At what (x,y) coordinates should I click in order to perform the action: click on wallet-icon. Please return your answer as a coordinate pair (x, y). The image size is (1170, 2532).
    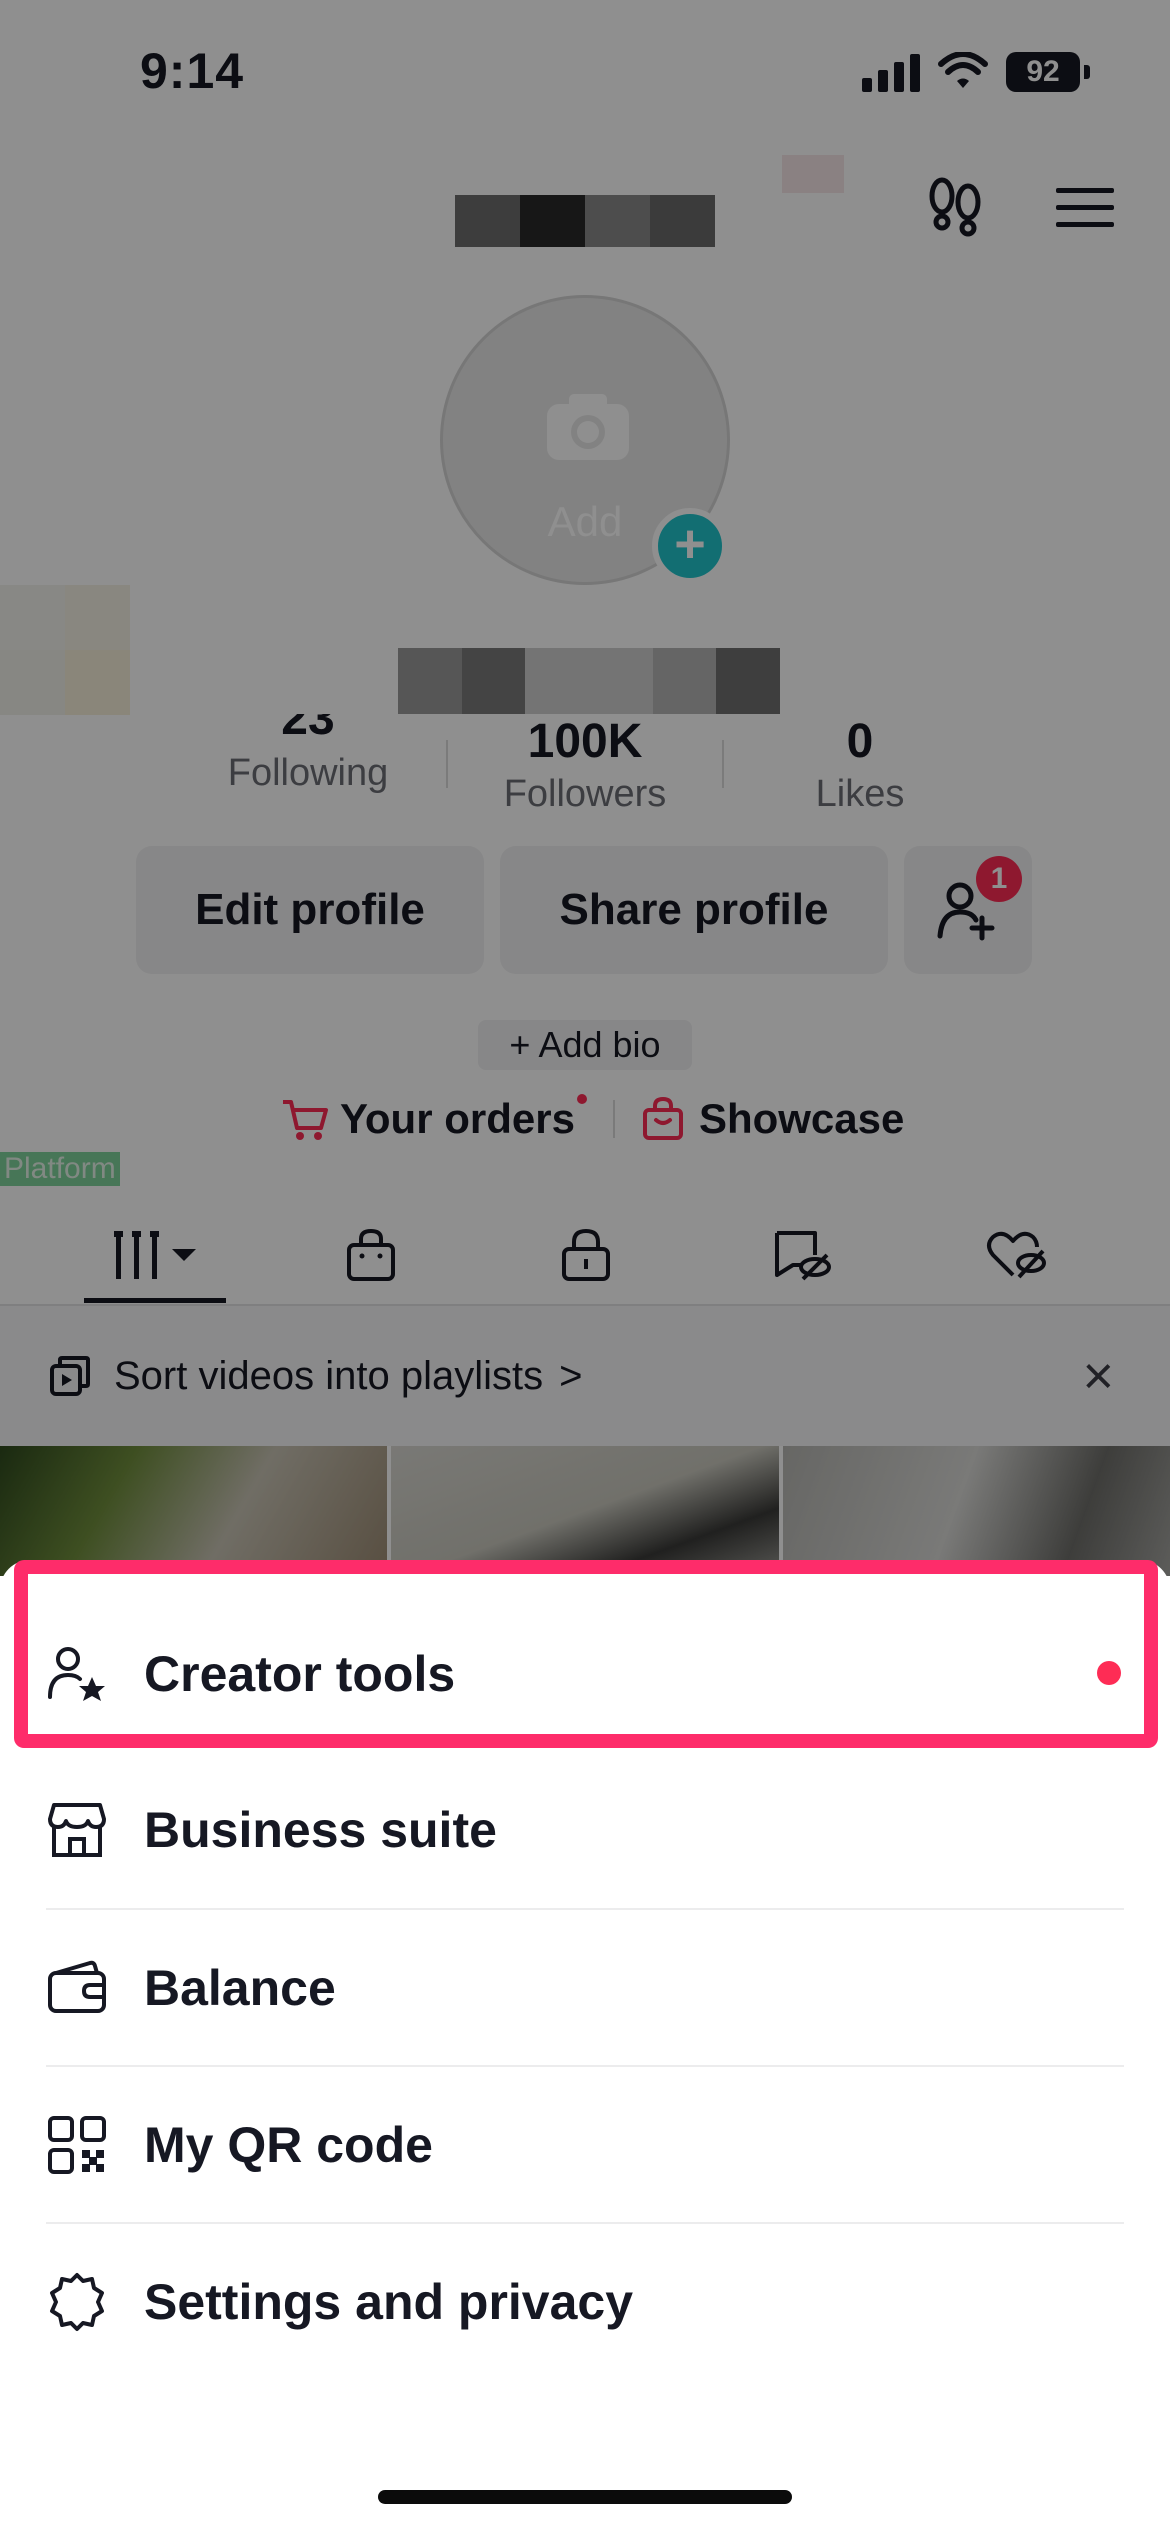
    Looking at the image, I should click on (77, 1986).